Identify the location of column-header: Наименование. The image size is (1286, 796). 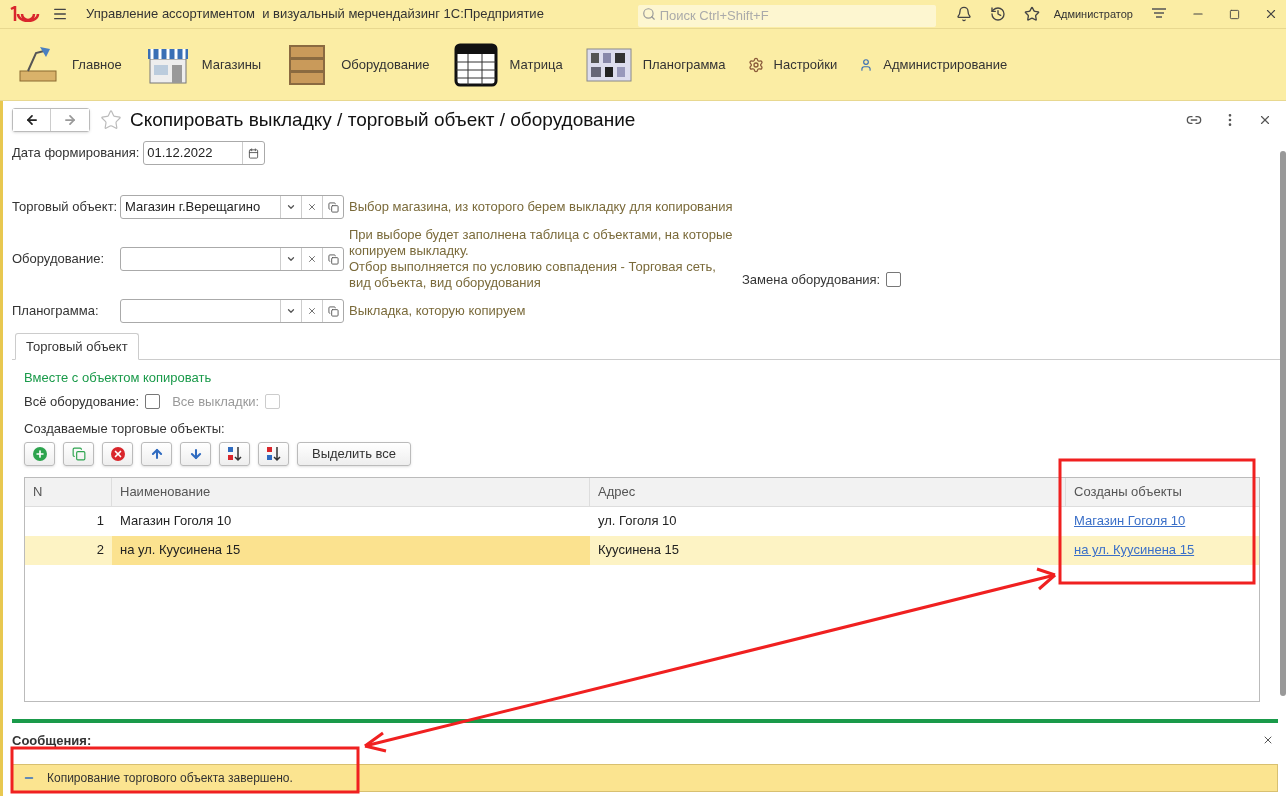
(351, 491).